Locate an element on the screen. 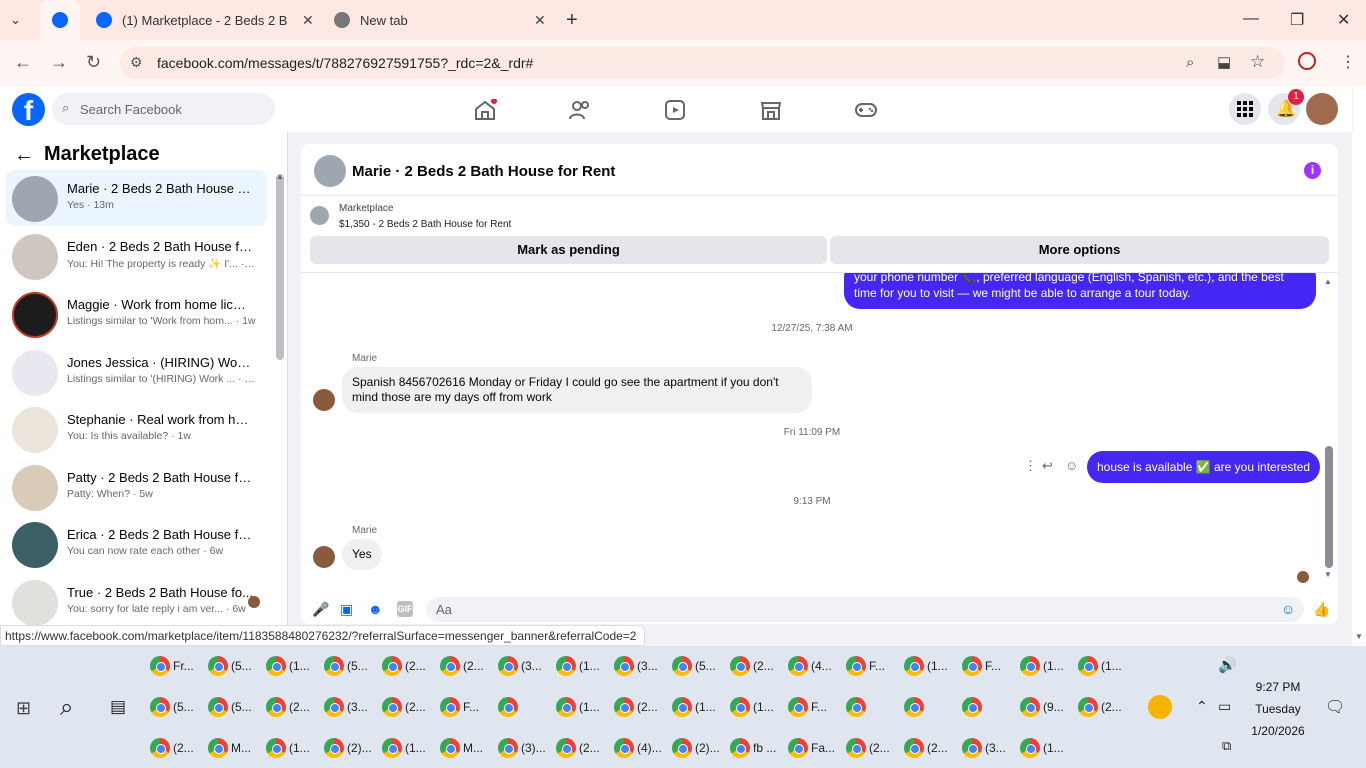  marketplace-icon is located at coordinates (771, 110).